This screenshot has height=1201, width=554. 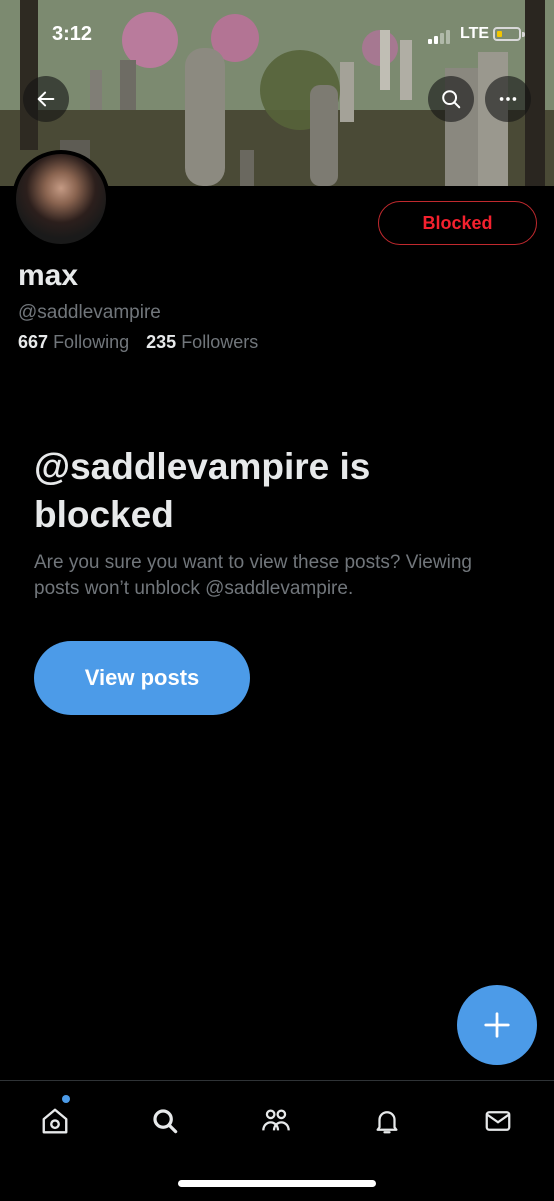 I want to click on search-button, so click(x=451, y=99).